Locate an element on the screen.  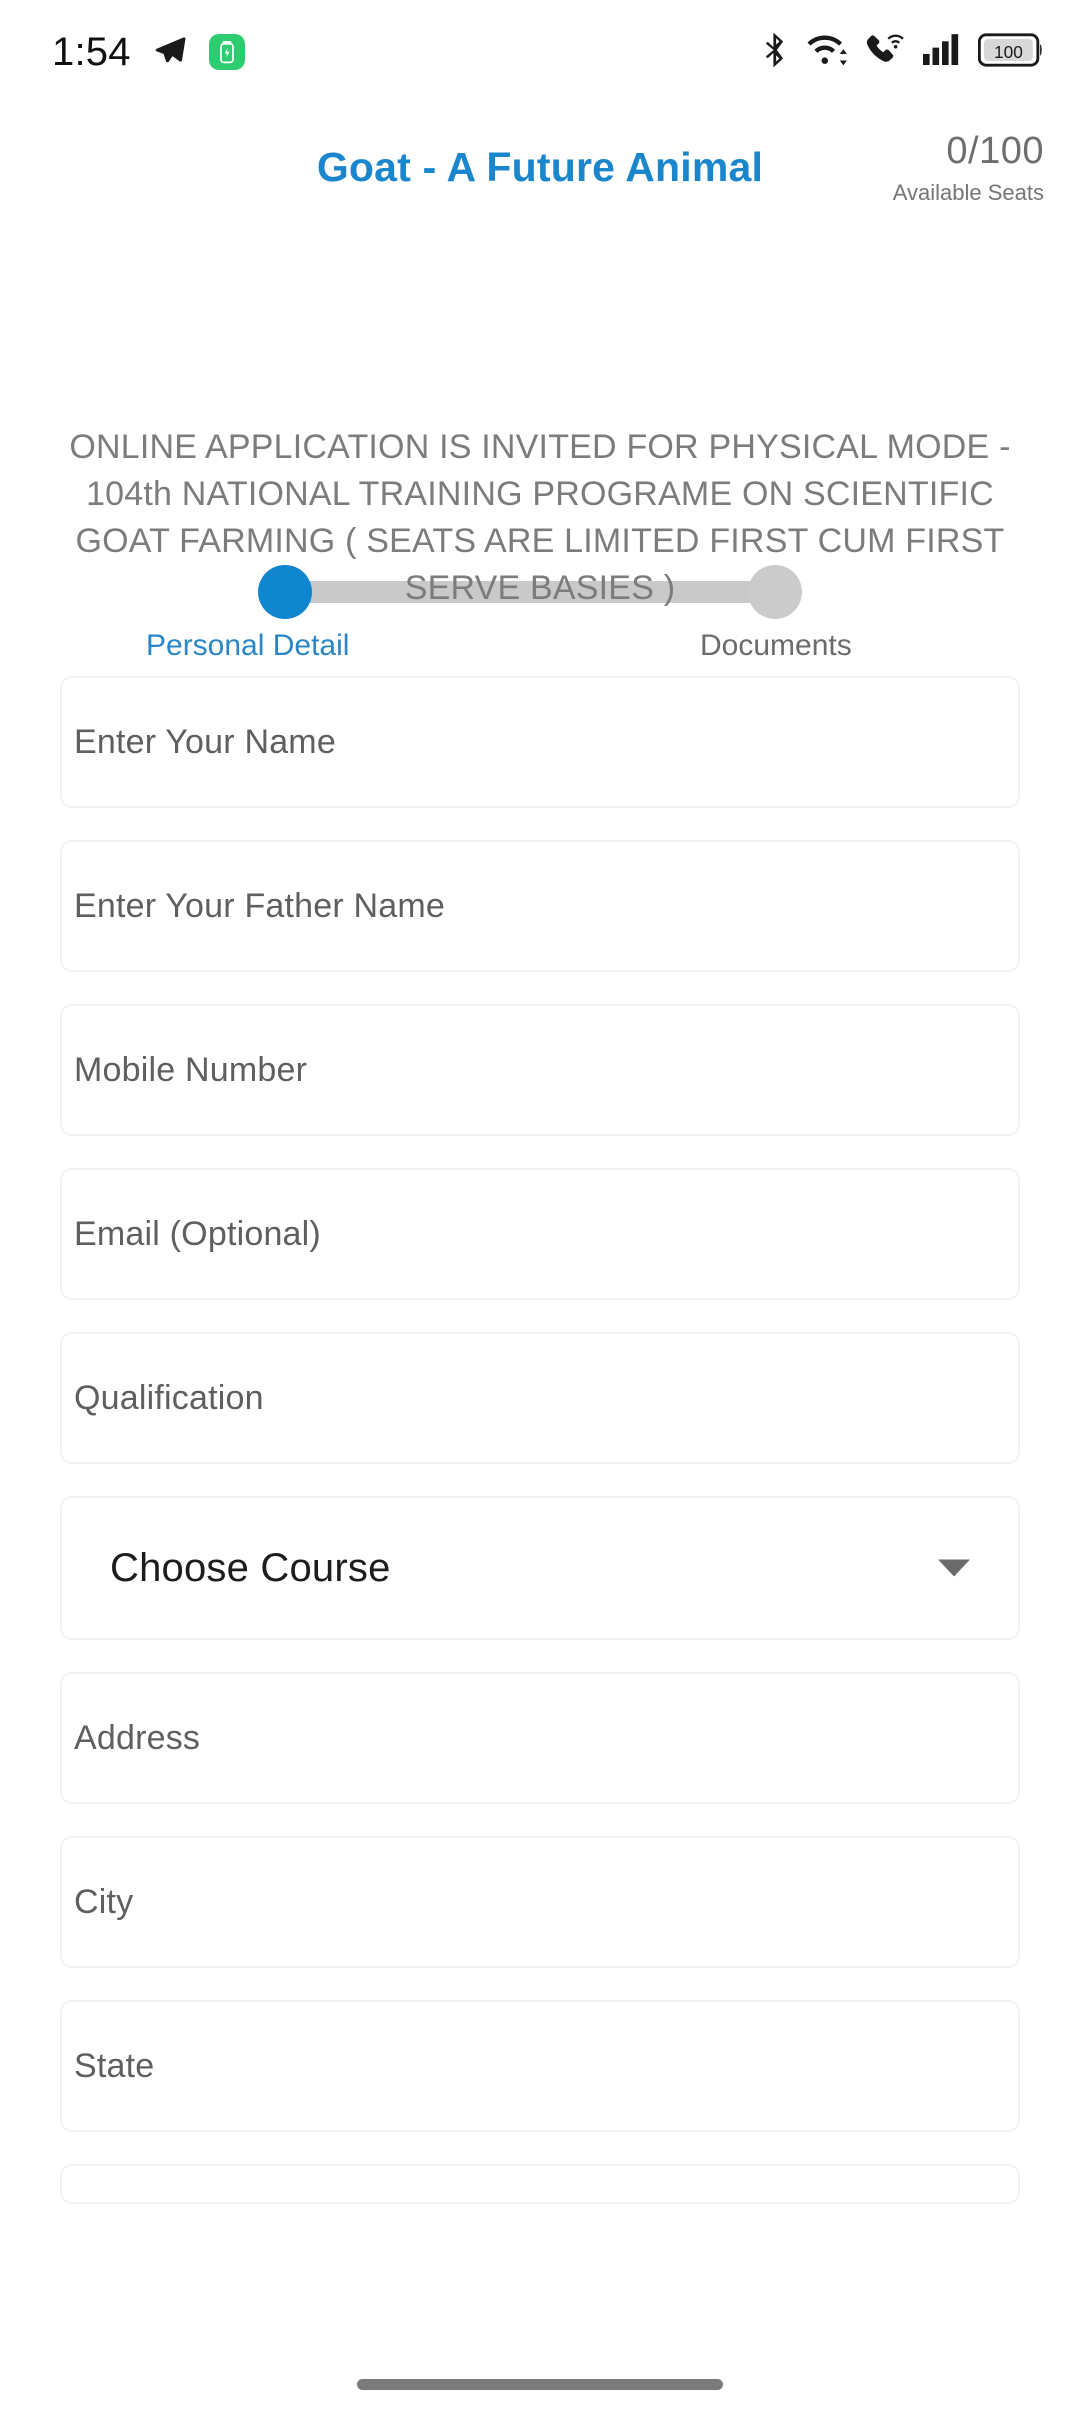
state-field-placeholder: State is located at coordinates (114, 2065).